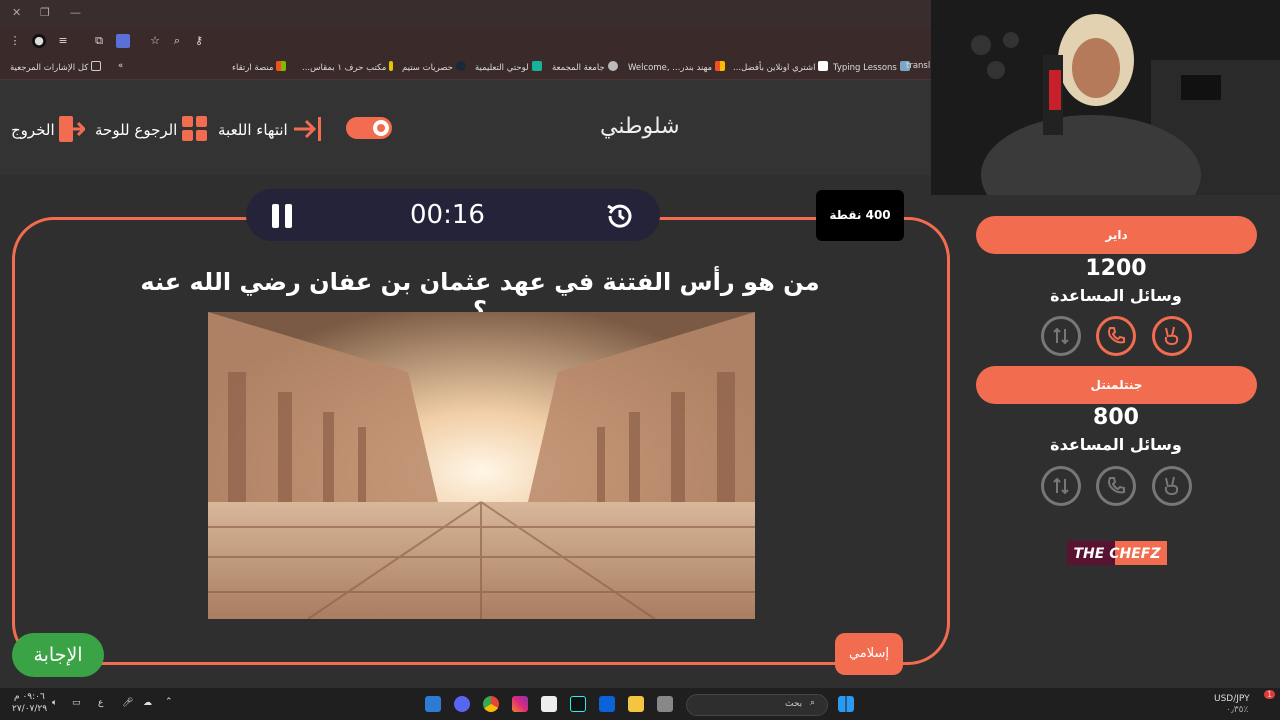  I want to click on bookmark-star-icon: ☆, so click(155, 41).